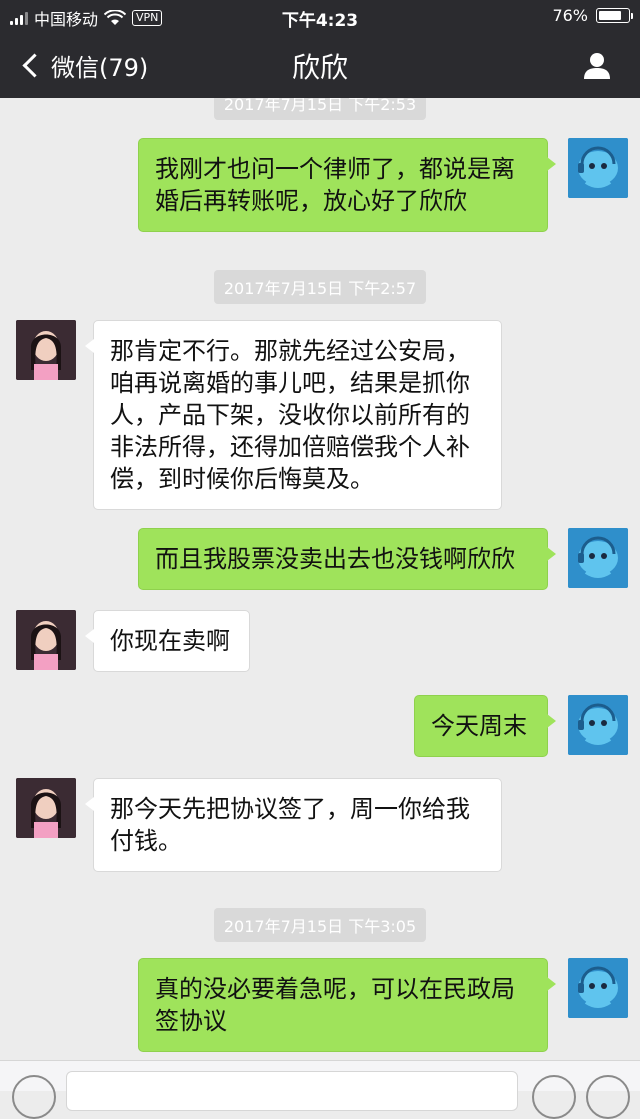  I want to click on page-title: 欣欣, so click(319, 67).